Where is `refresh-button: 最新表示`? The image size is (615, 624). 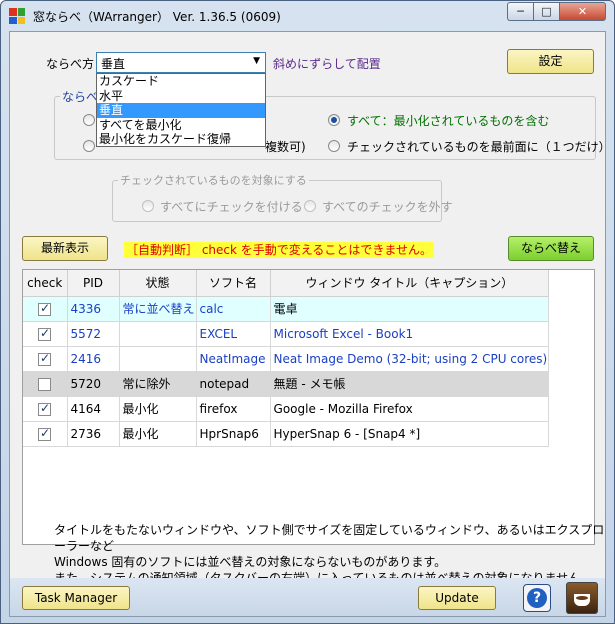 refresh-button: 最新表示 is located at coordinates (65, 248).